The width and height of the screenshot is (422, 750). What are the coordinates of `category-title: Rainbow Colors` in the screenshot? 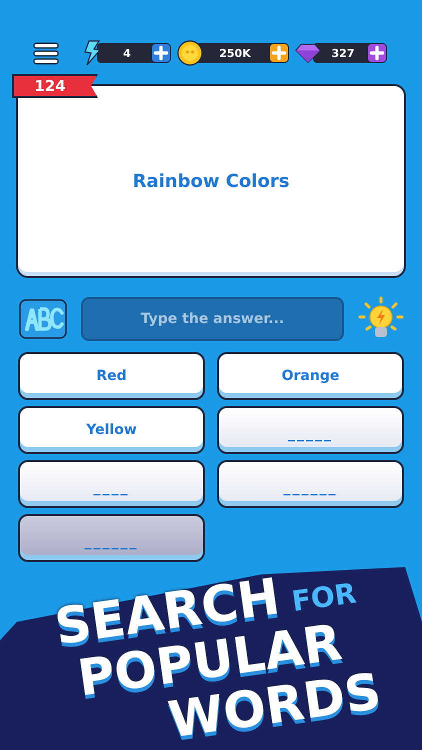 It's located at (211, 181).